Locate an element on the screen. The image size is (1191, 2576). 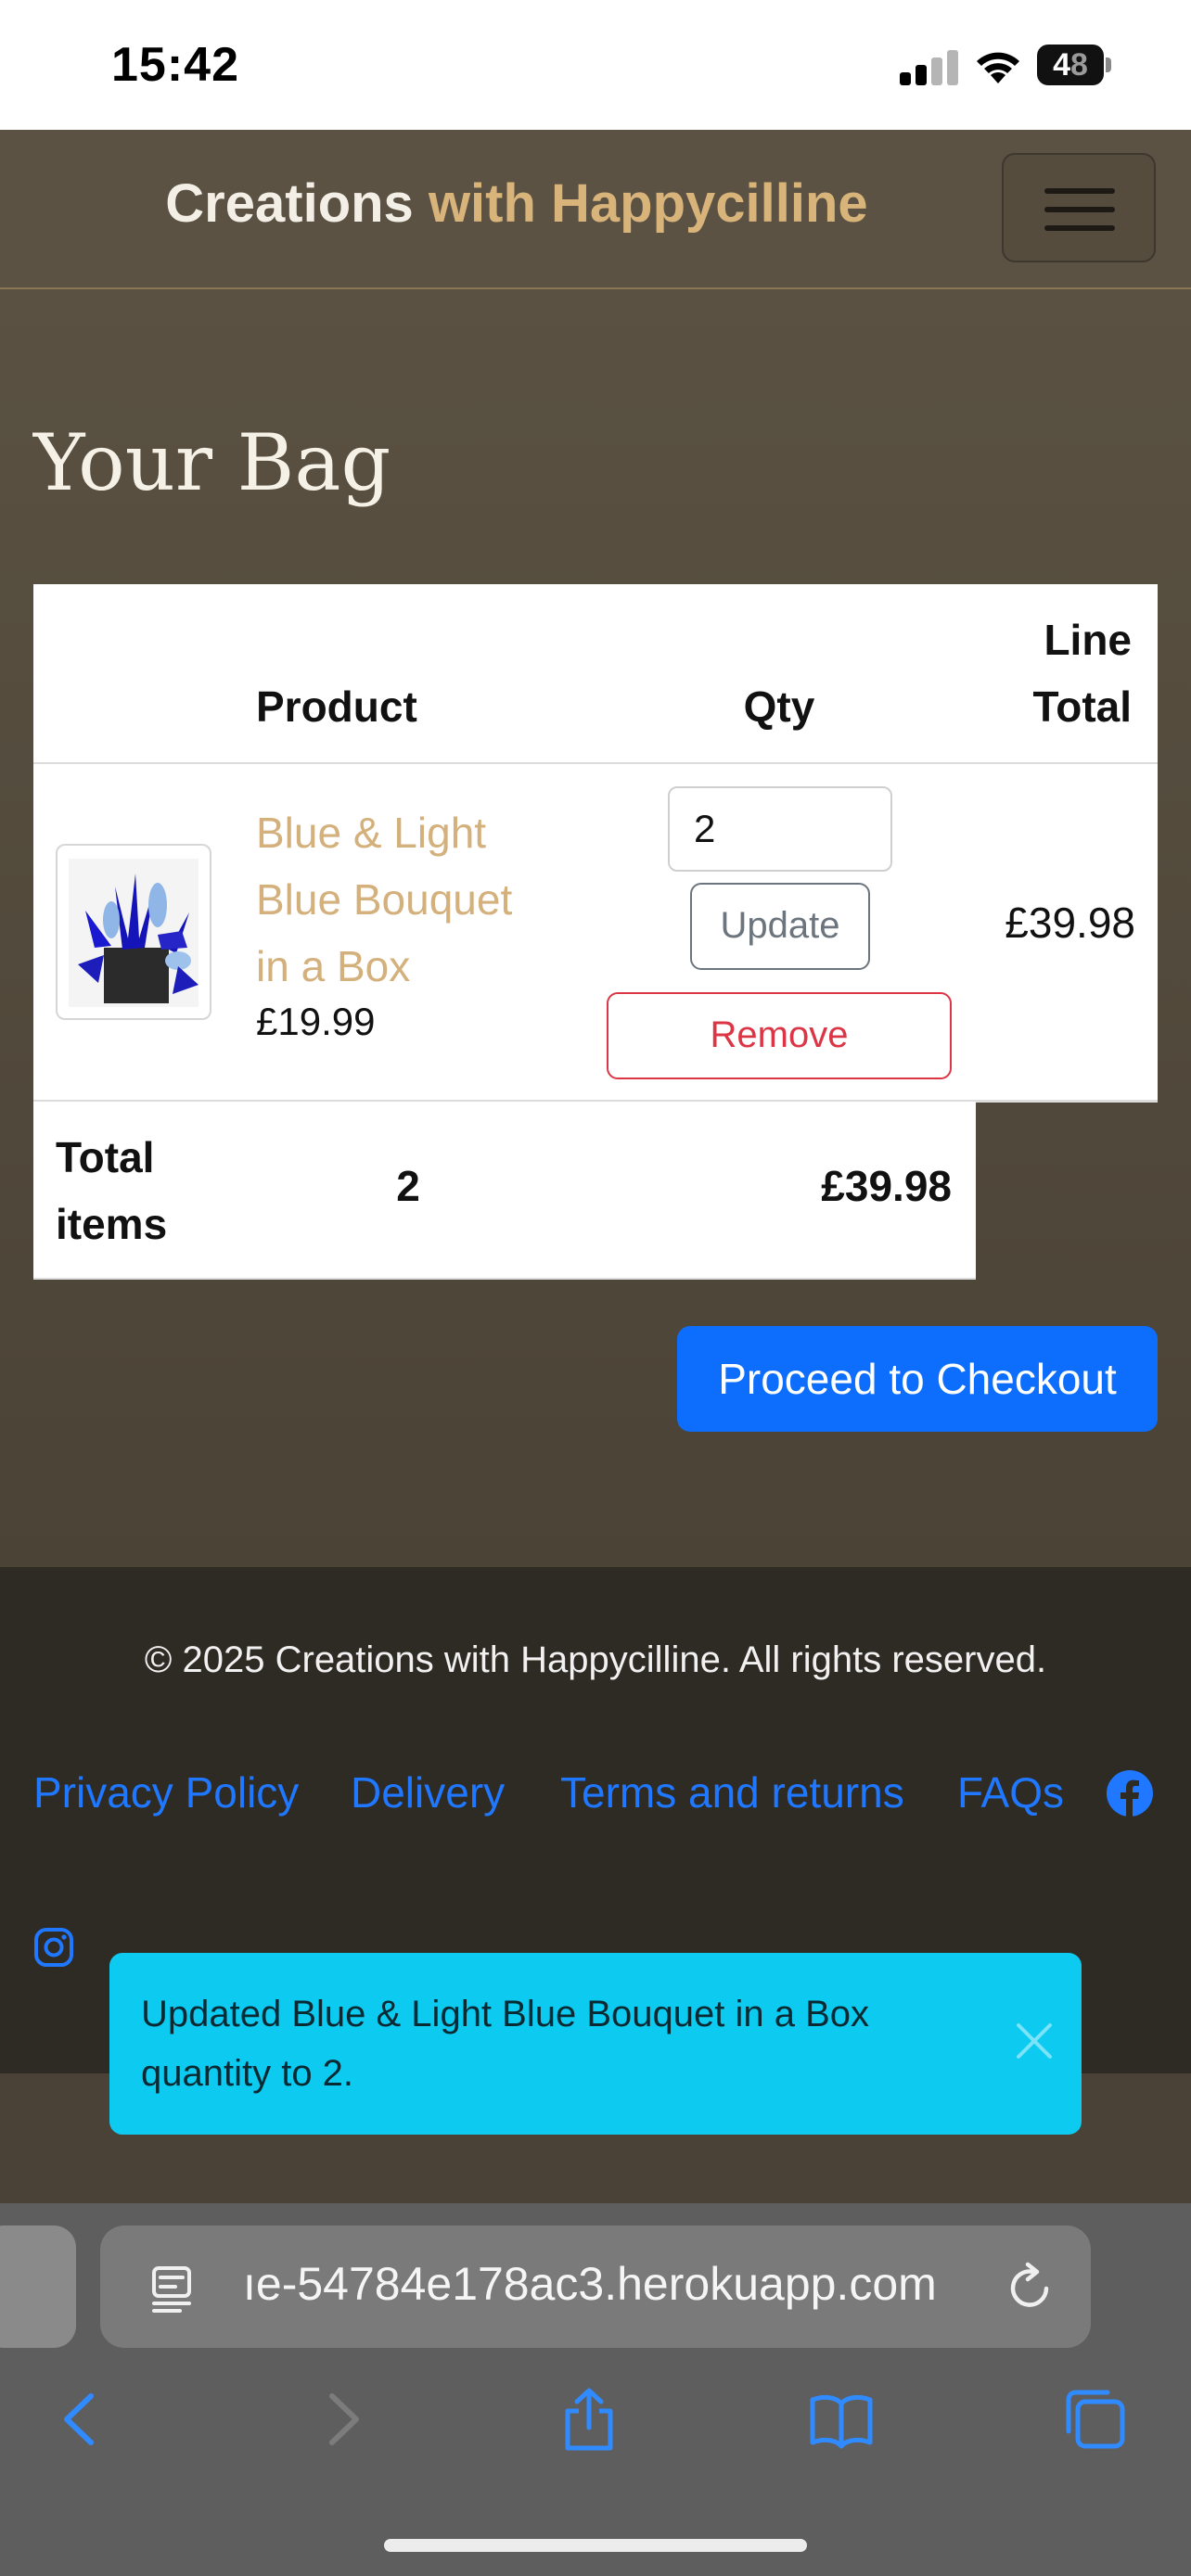
status-time: 15:42 is located at coordinates (175, 65).